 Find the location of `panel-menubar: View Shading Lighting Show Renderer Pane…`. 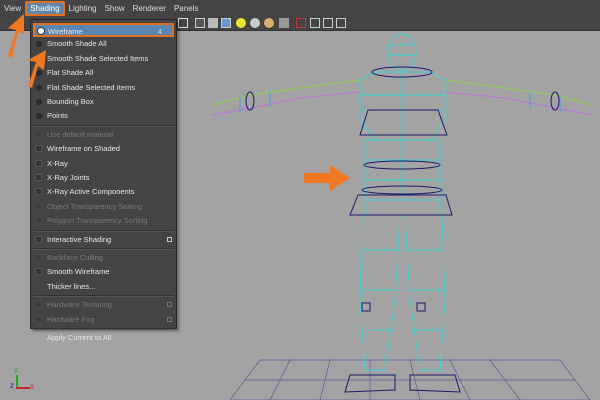

panel-menubar: View Shading Lighting Show Renderer Pane… is located at coordinates (300, 9).